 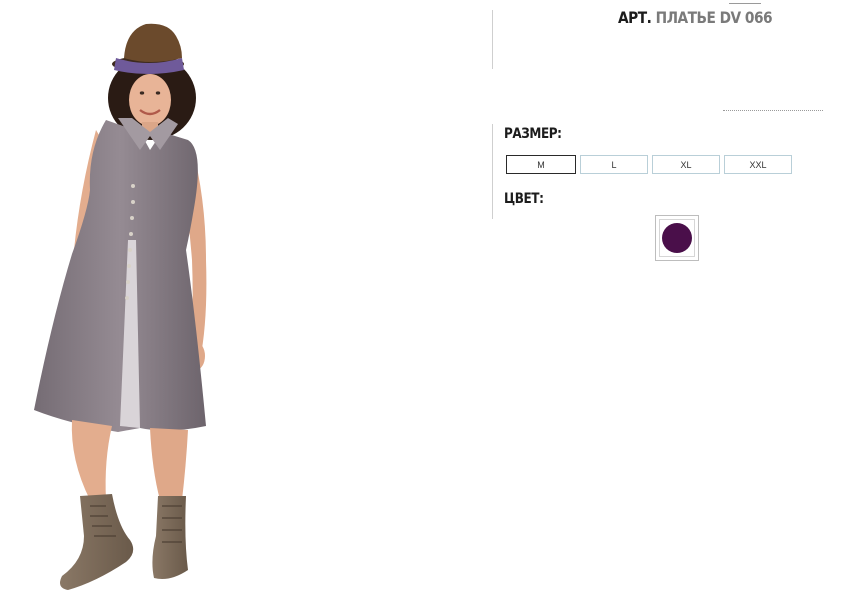 What do you see at coordinates (745, 3) in the screenshot?
I see `title-accent-line` at bounding box center [745, 3].